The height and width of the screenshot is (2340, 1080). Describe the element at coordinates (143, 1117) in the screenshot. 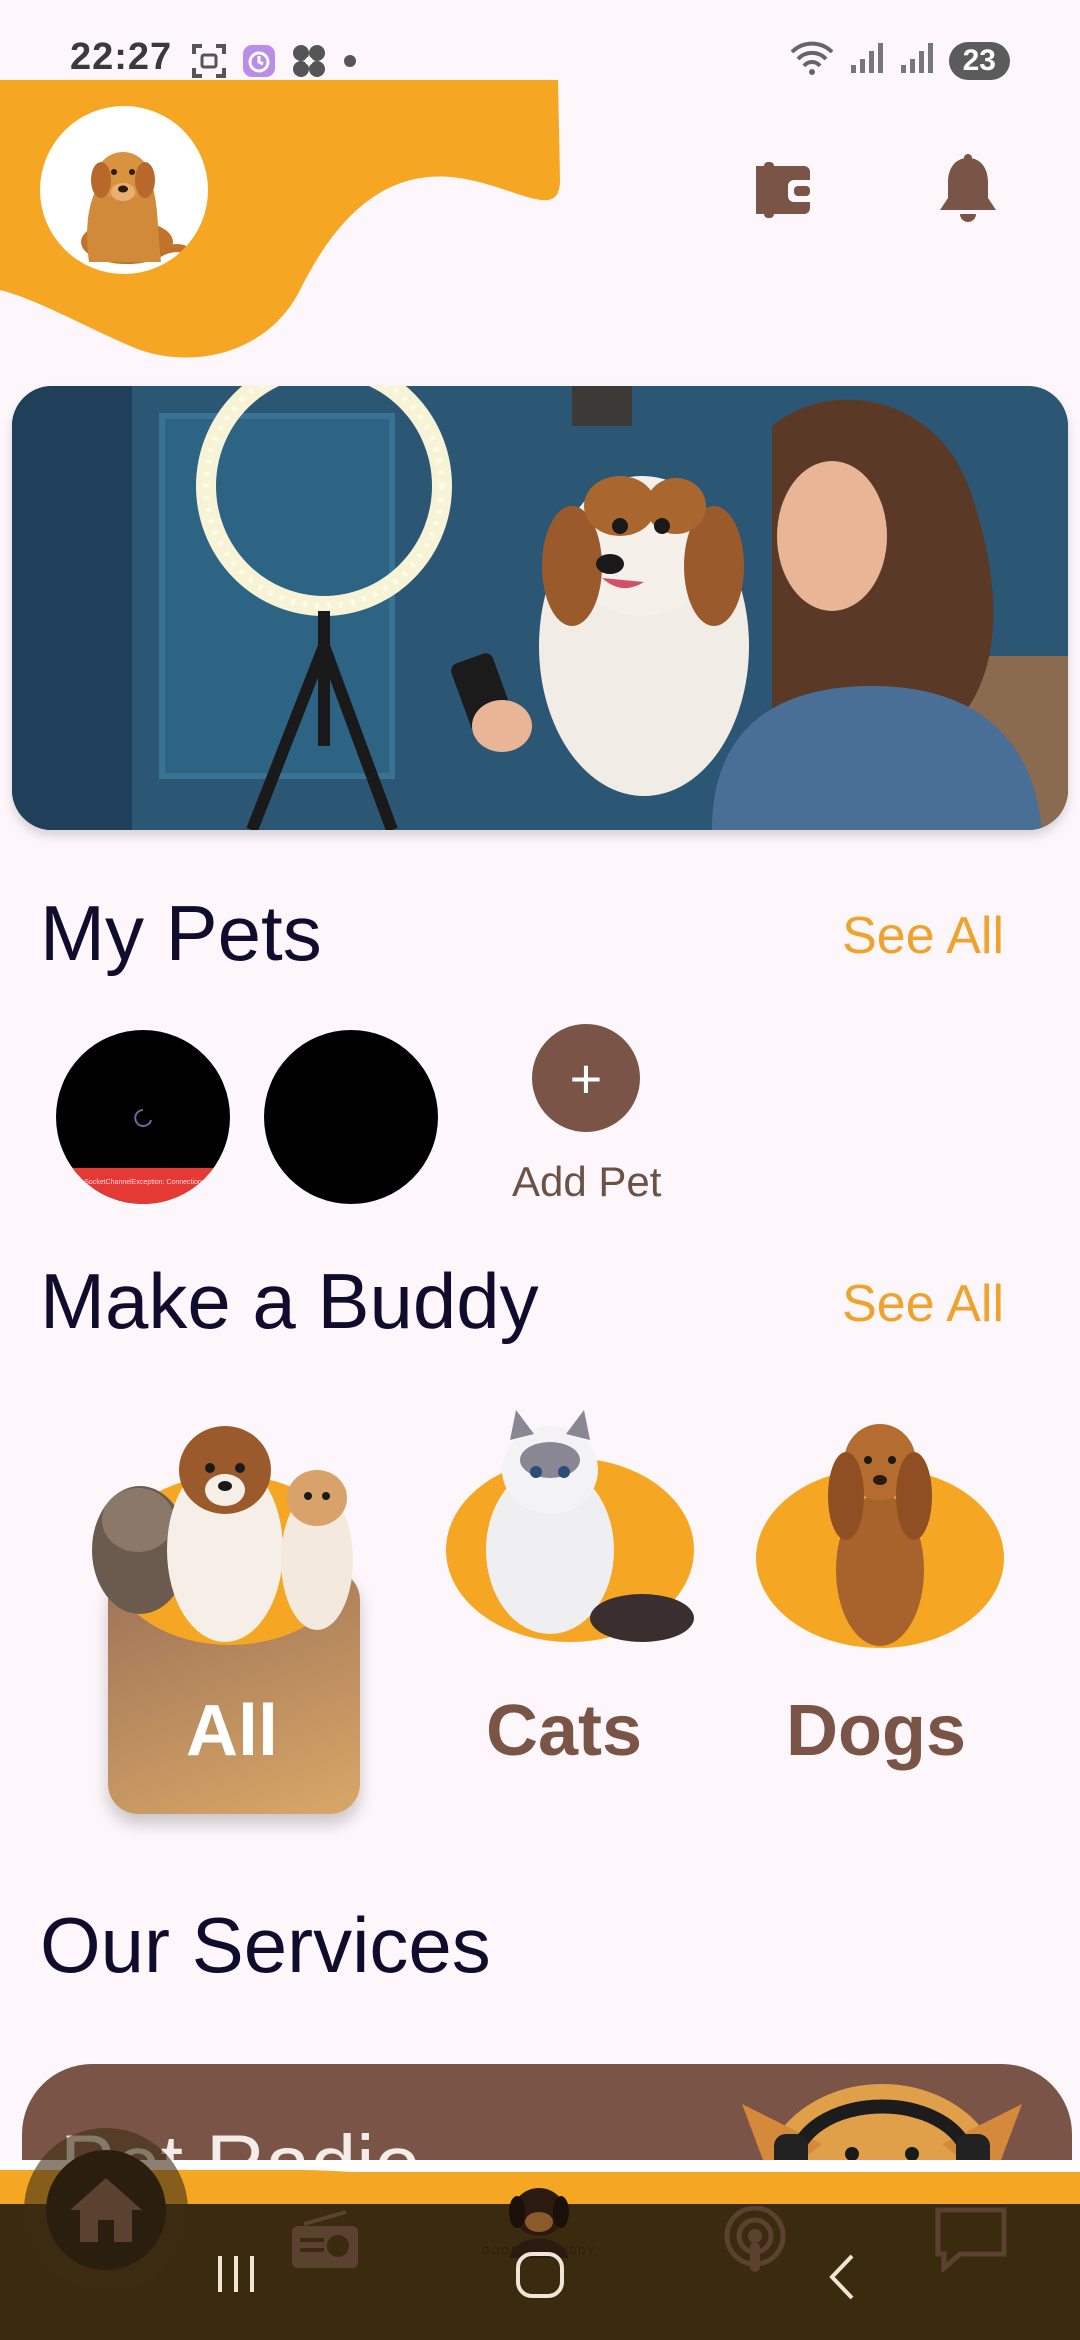

I see `pet-avatar: WebSocketChannelException: Connection to` at that location.